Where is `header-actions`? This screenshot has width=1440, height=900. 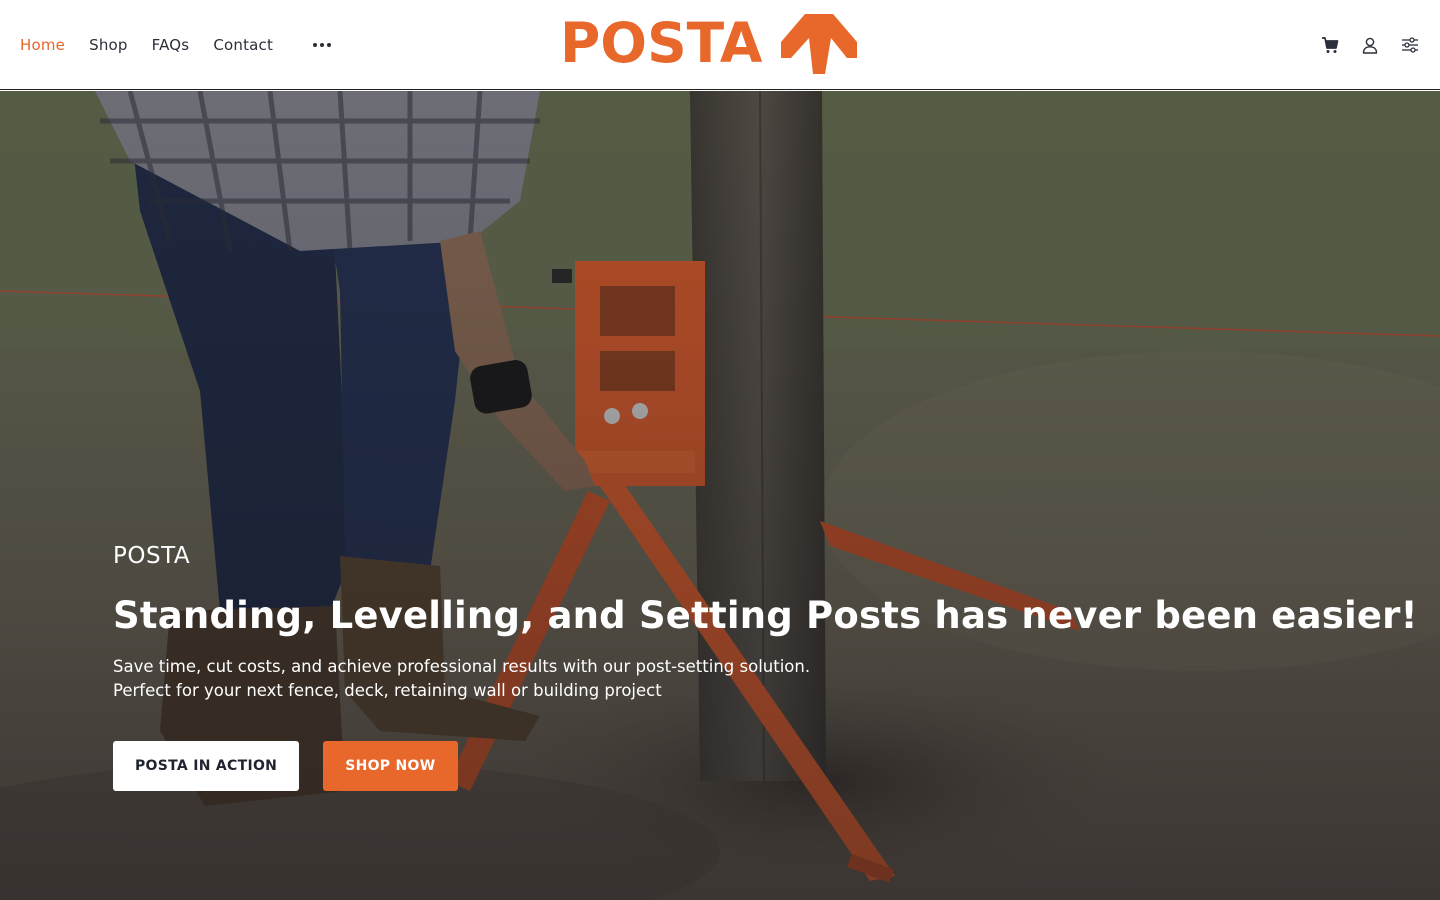 header-actions is located at coordinates (1370, 45).